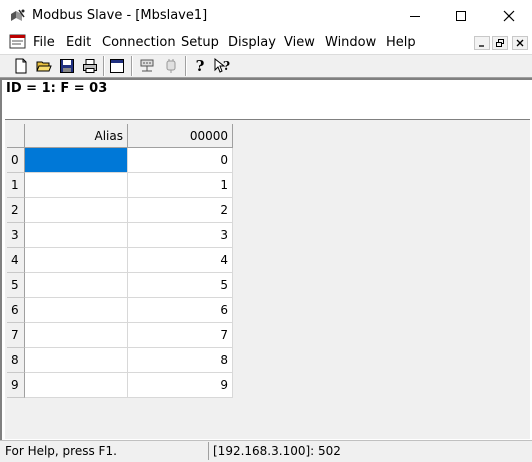 Image resolution: width=532 pixels, height=462 pixels. Describe the element at coordinates (266, 66) in the screenshot. I see `toolbar` at that location.